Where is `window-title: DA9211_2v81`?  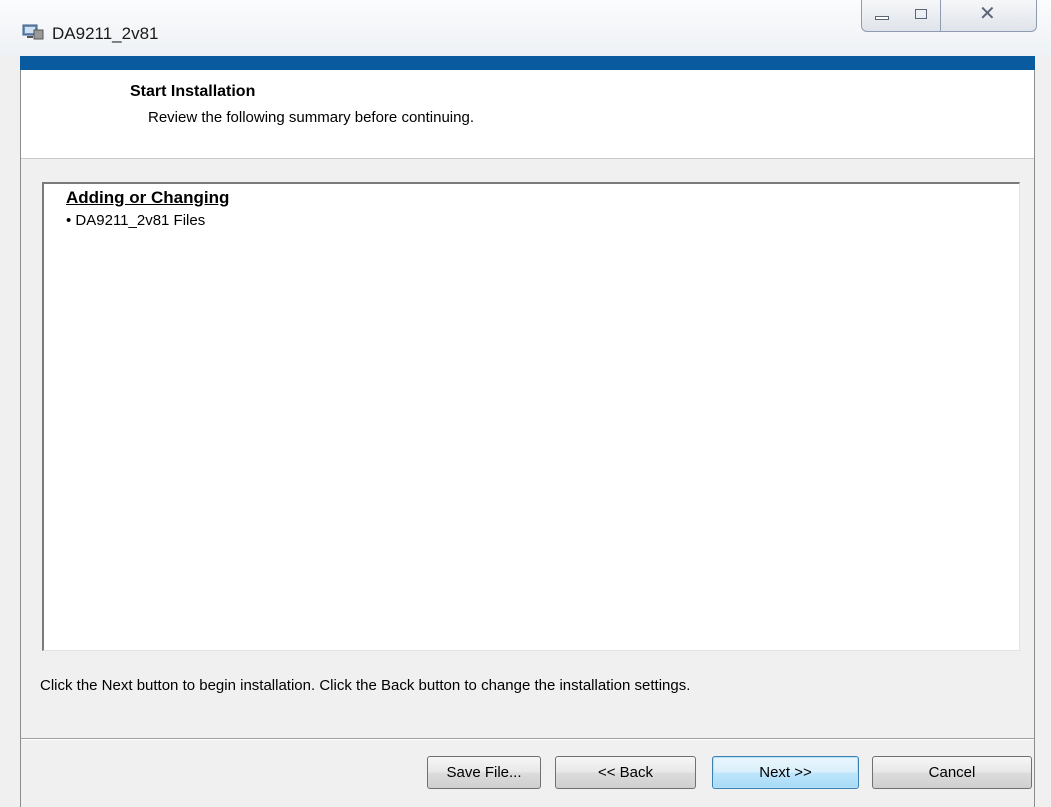 window-title: DA9211_2v81 is located at coordinates (105, 33).